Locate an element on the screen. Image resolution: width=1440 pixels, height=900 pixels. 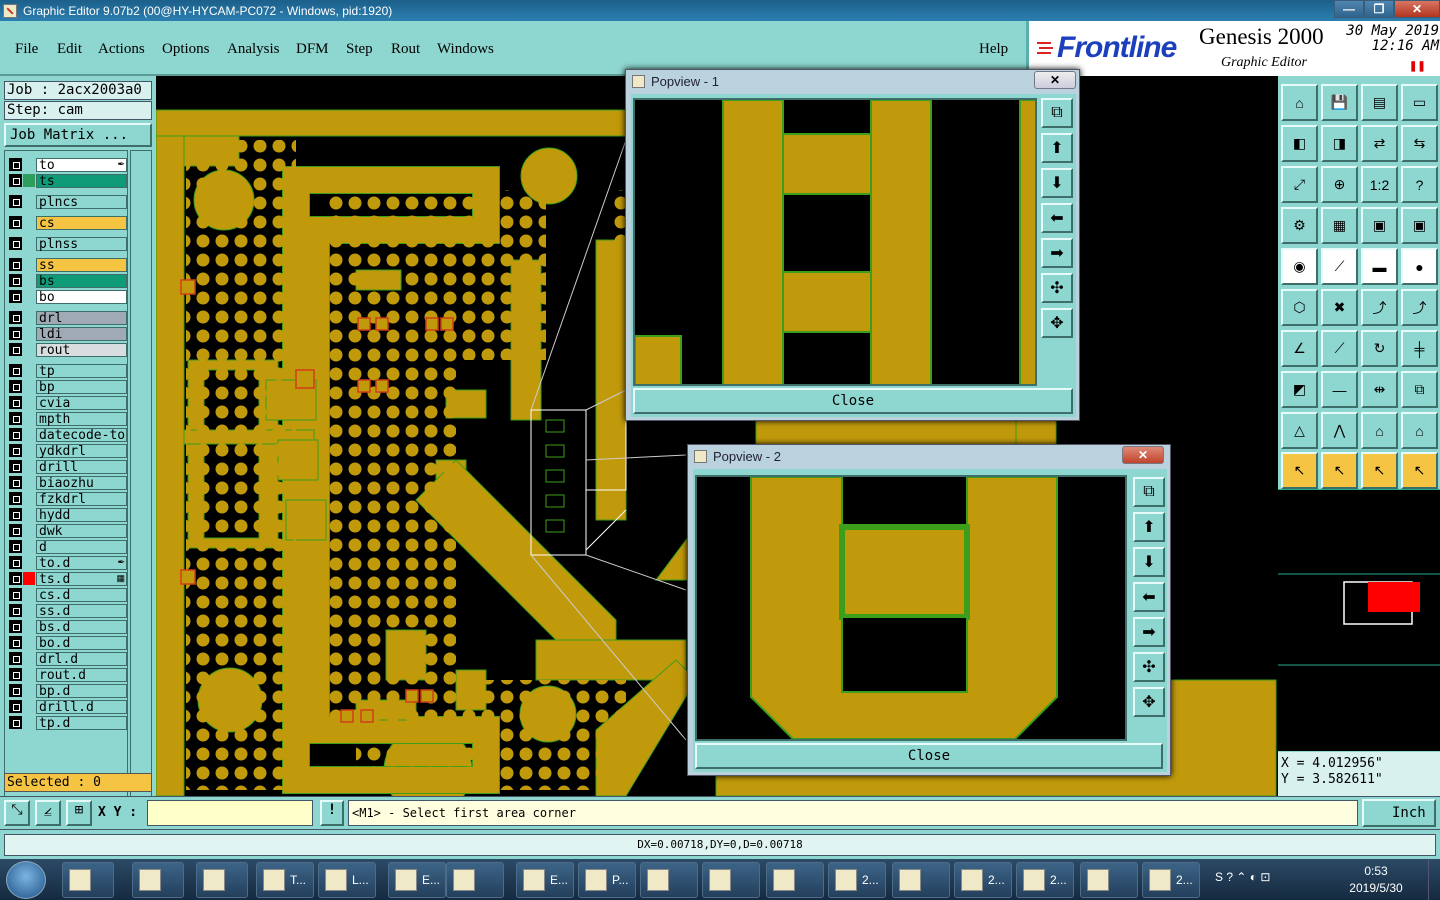
grid-icon: ▦ is located at coordinates (1339, 225).